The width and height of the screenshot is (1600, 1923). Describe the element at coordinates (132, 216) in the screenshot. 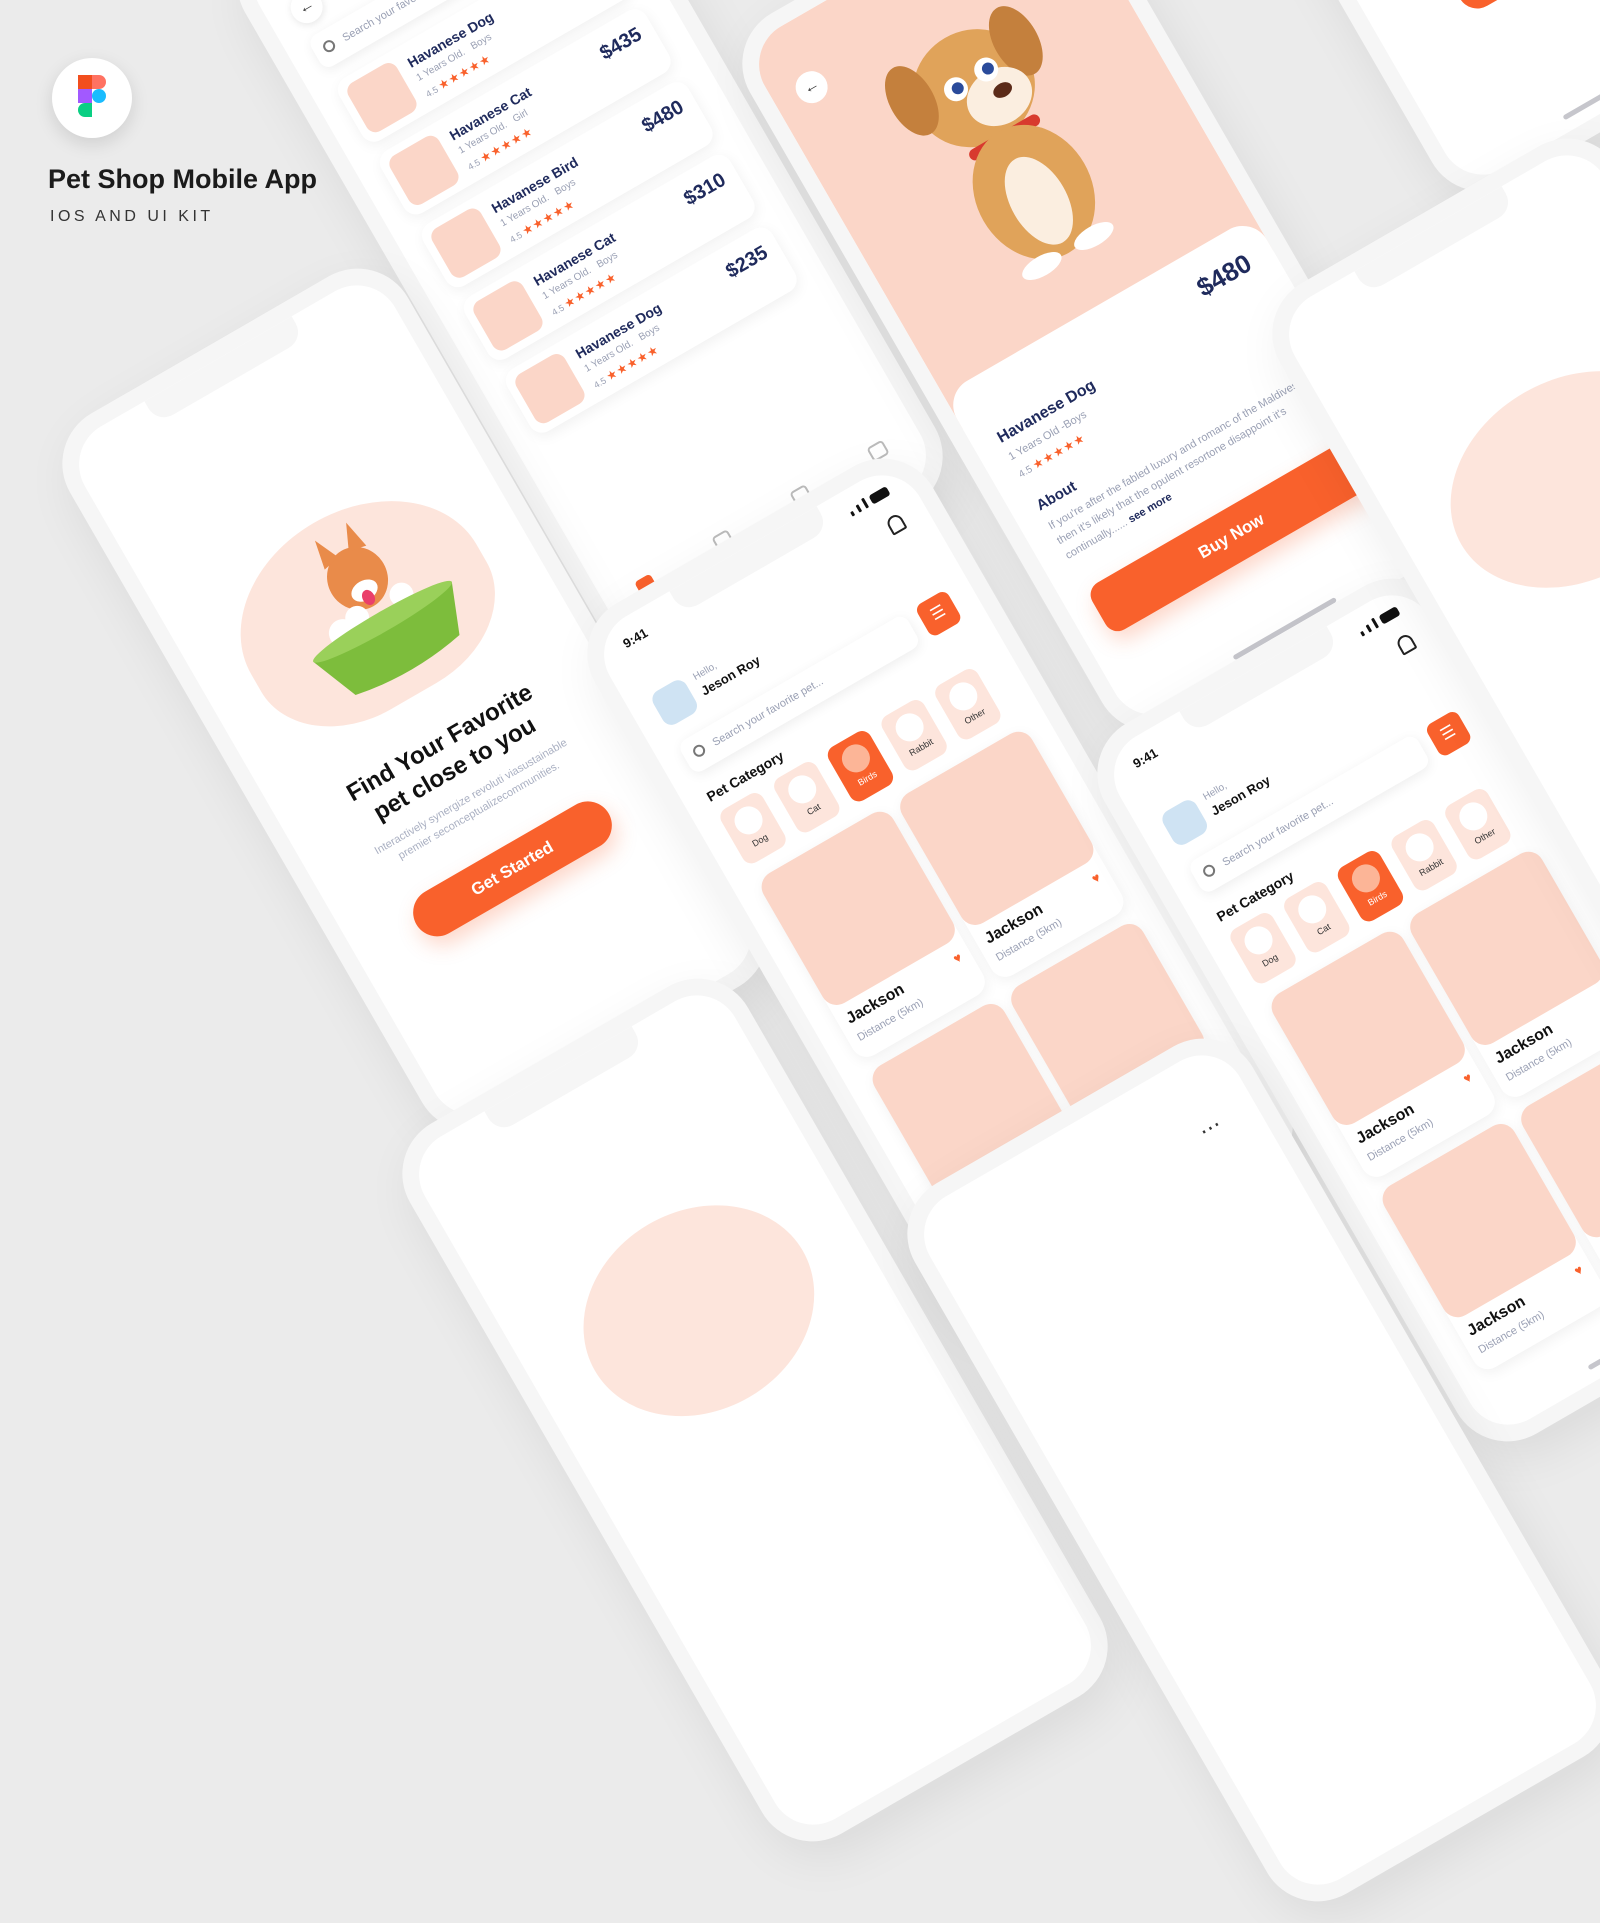

I see `brand-subtitle: IOS AND UI KIT` at that location.